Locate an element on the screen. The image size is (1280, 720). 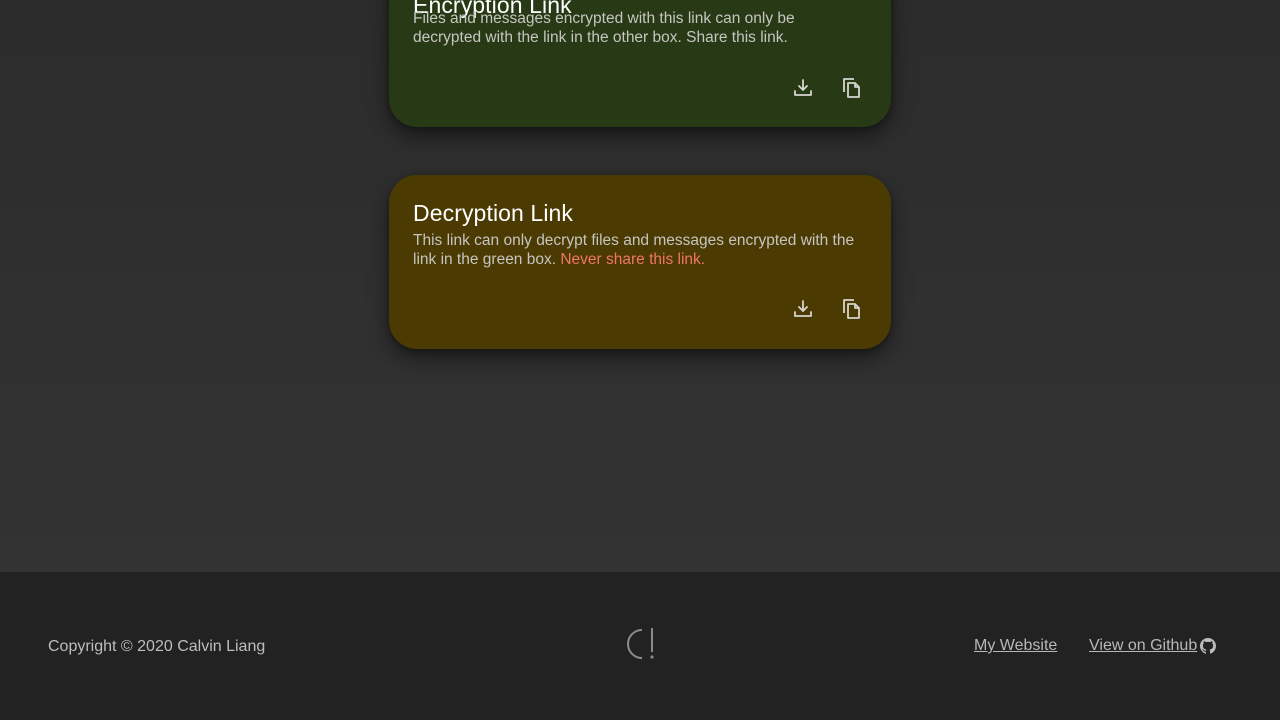
github-icon is located at coordinates (1208, 646).